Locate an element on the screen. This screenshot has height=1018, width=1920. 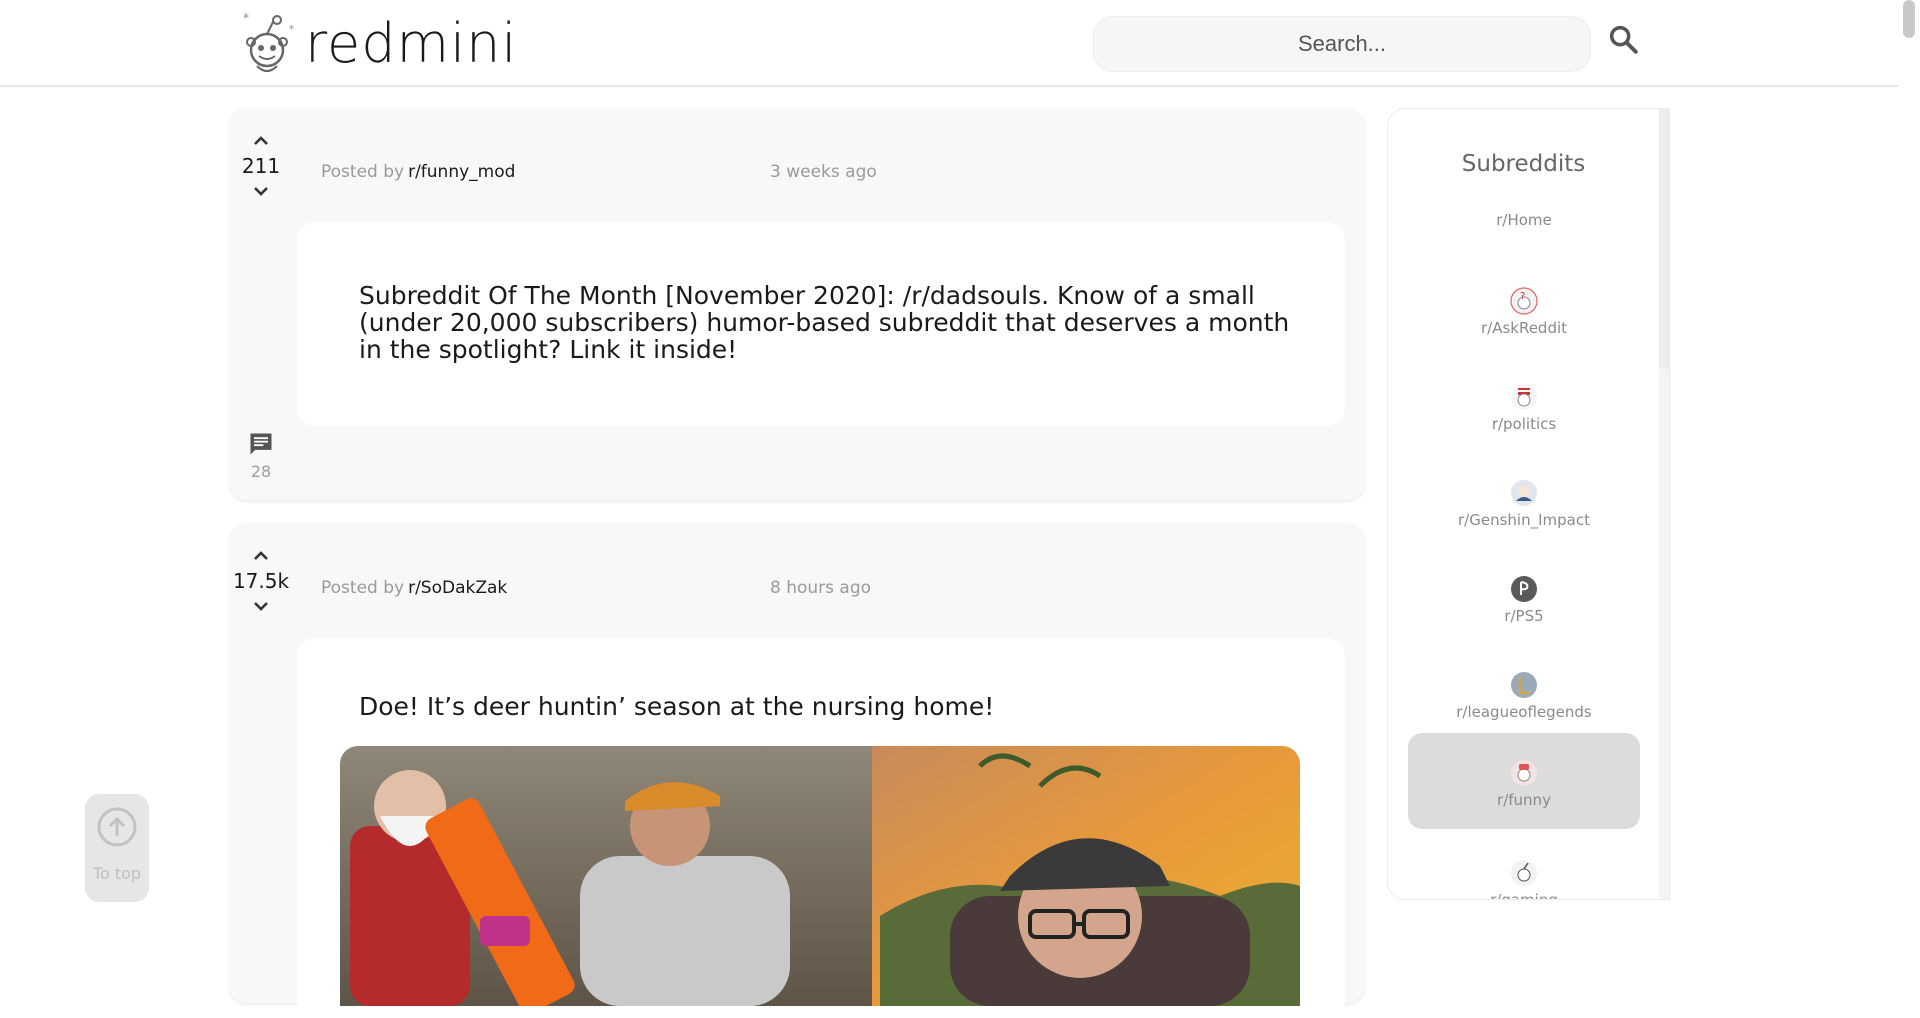
sidebar-item-ps5: r/PS5 is located at coordinates (1524, 613).